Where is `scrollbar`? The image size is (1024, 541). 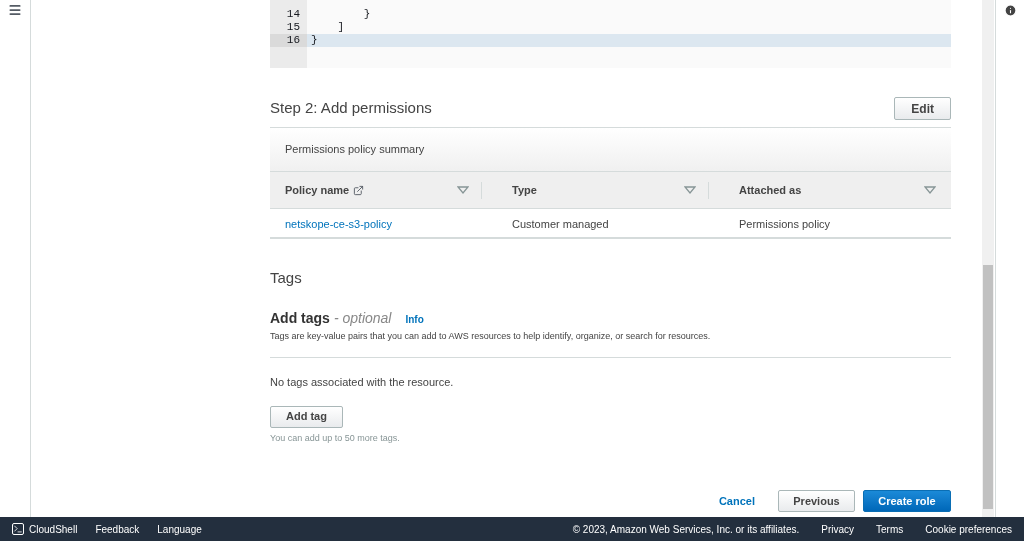
scrollbar is located at coordinates (988, 258).